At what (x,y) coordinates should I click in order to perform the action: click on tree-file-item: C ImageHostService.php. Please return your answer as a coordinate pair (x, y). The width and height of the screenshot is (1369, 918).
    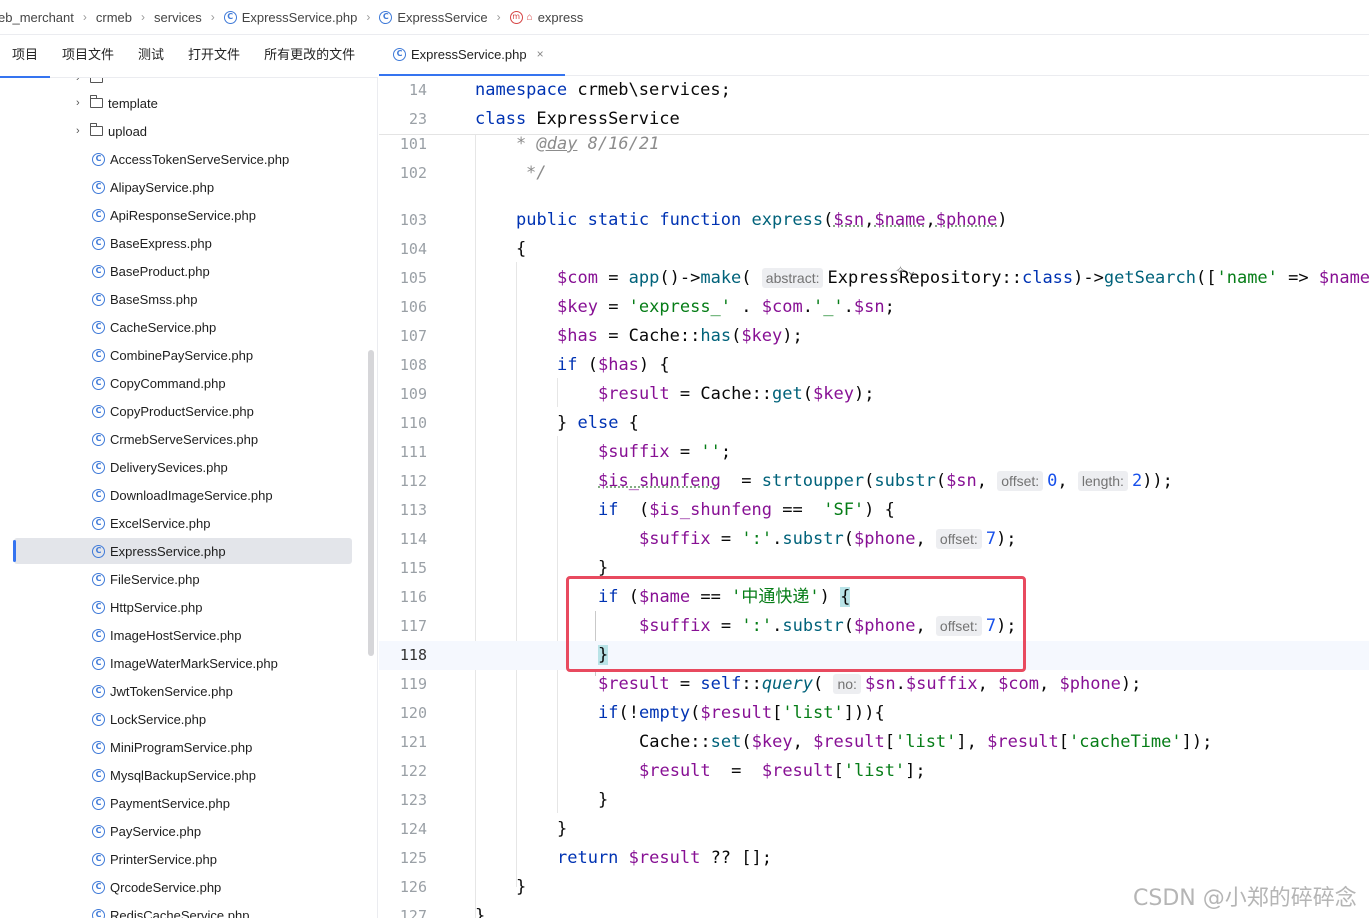
    Looking at the image, I should click on (188, 635).